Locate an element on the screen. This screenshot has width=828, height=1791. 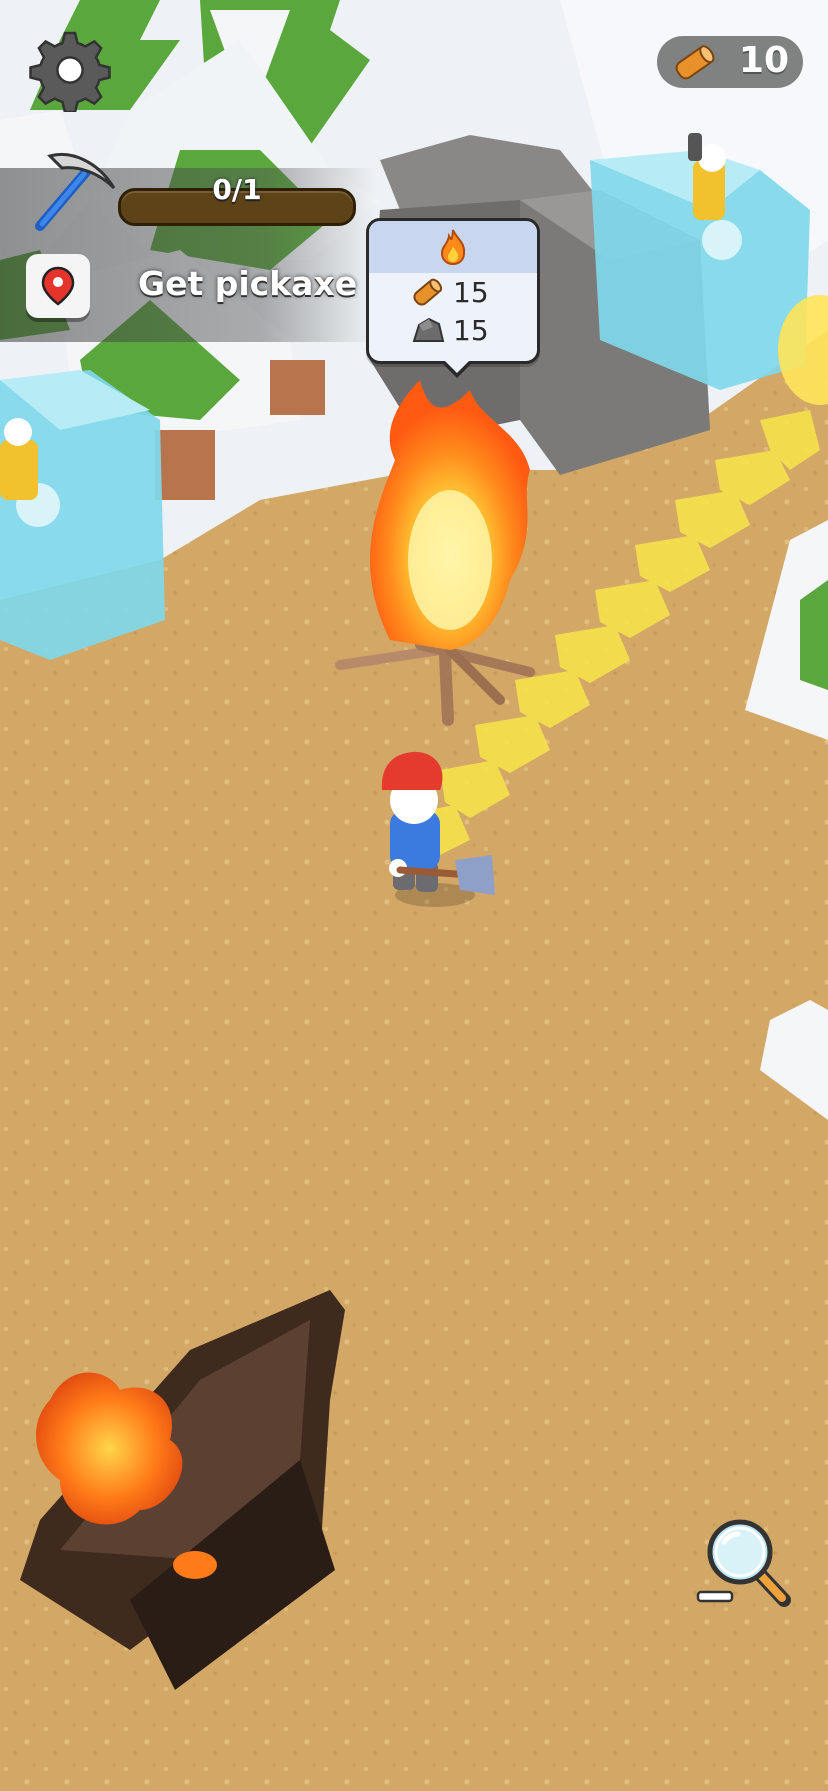
wood-cost-row: 15 is located at coordinates (453, 292).